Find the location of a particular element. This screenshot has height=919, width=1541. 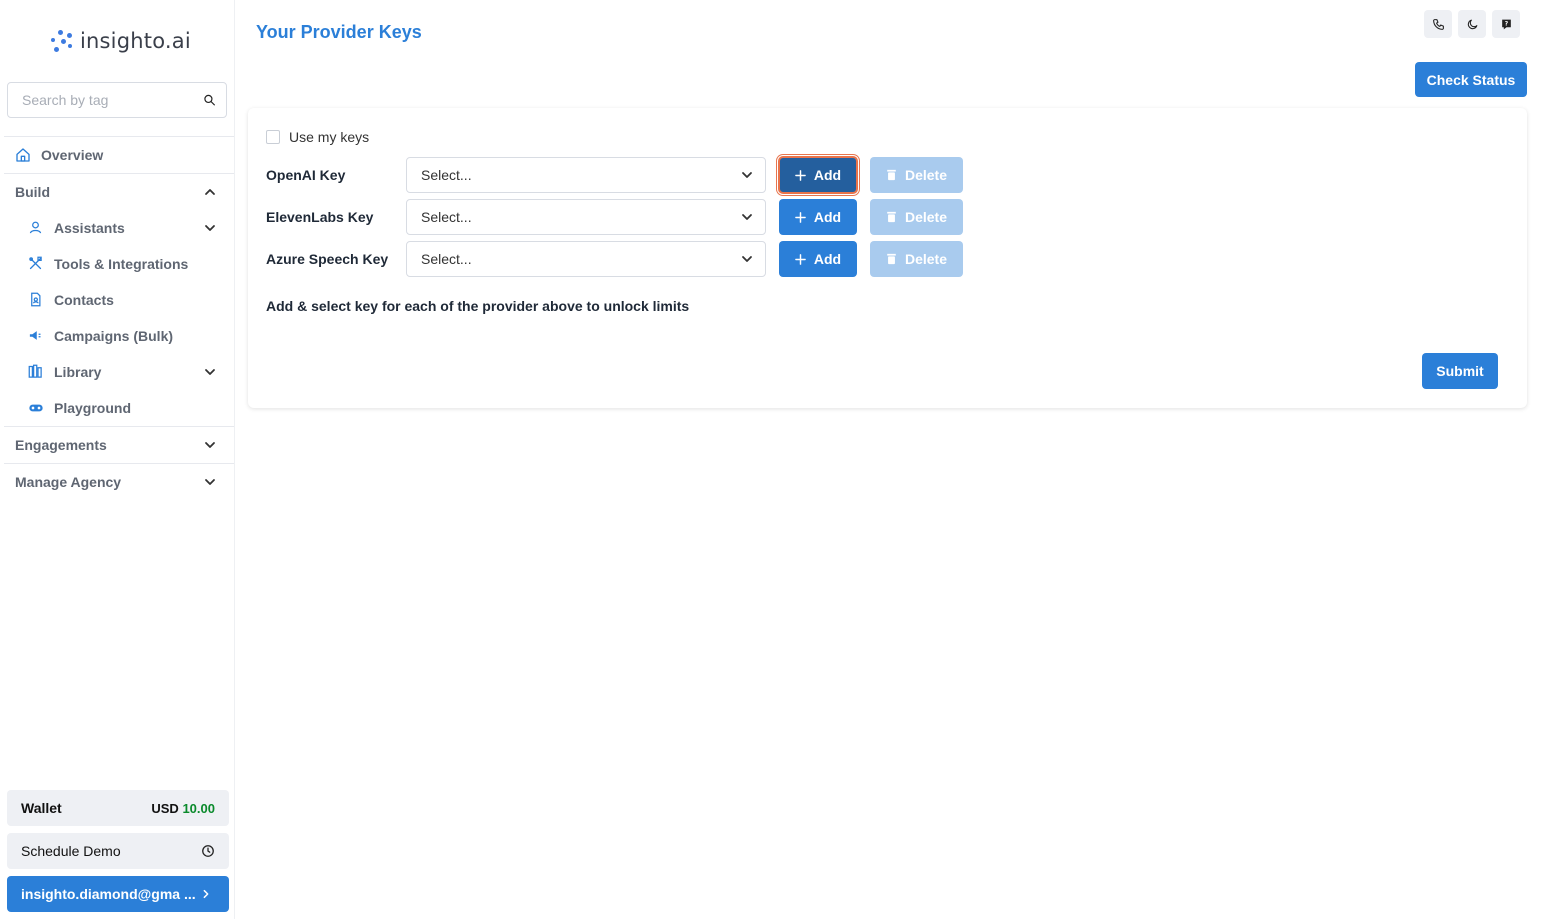

nav-item-playground: Playground is located at coordinates (117, 408).